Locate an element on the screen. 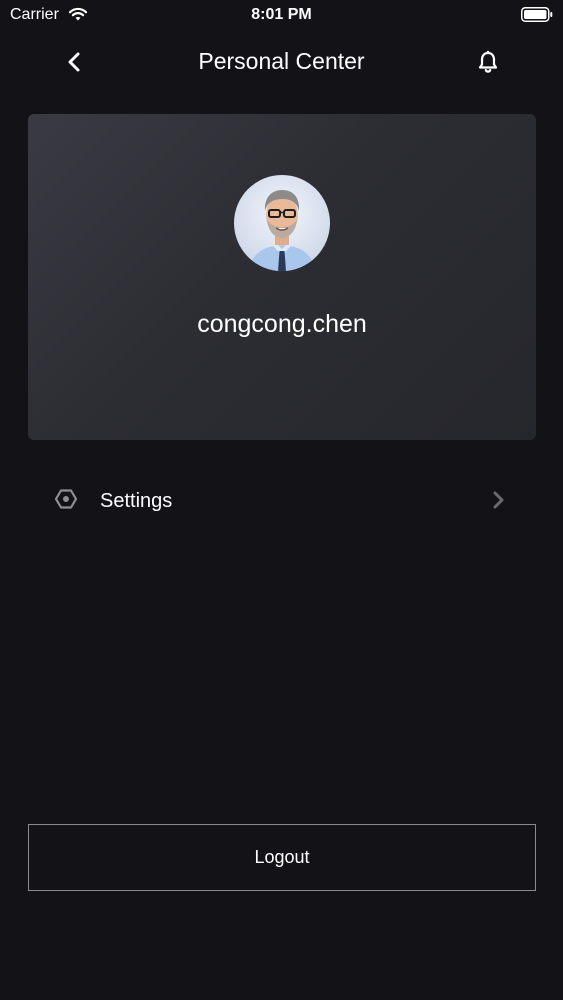  battery-icon is located at coordinates (537, 14).